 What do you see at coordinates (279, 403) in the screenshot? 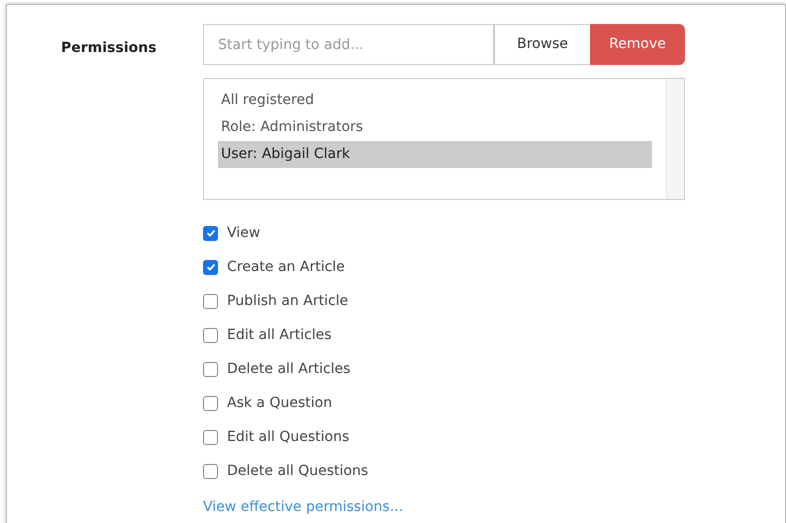
I see `checkbox-label: Ask a Question` at bounding box center [279, 403].